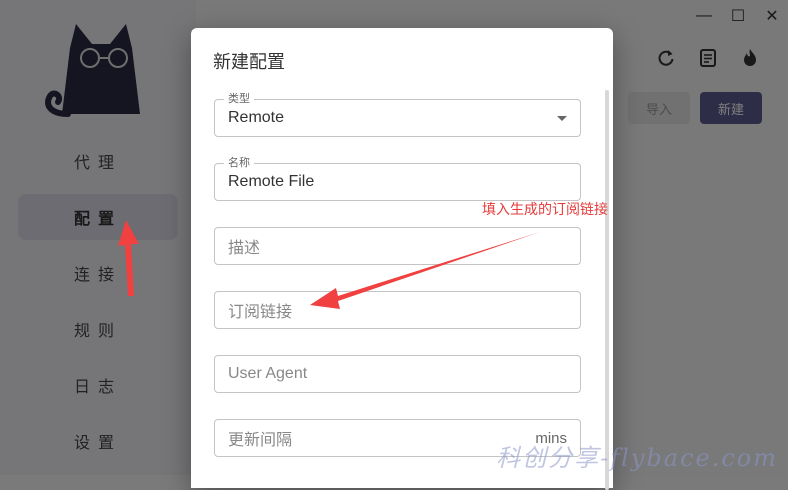  I want to click on chevron-down-icon, so click(562, 118).